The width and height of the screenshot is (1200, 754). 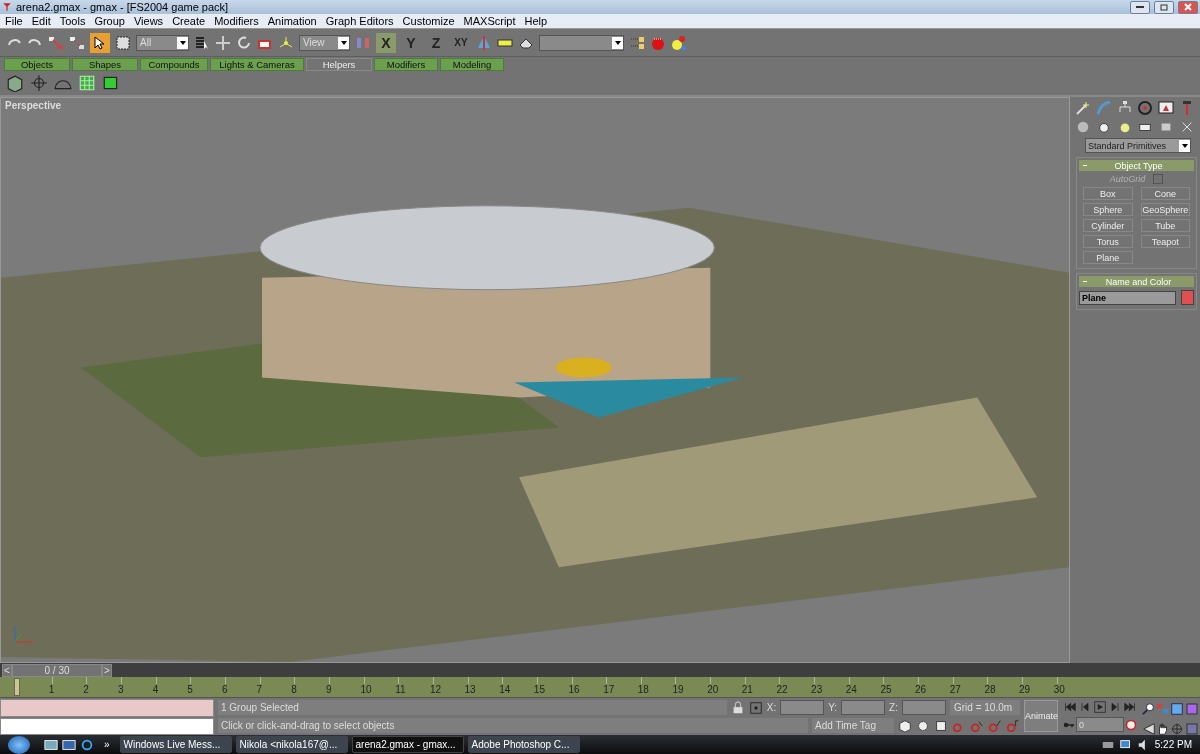 I want to click on primitive-button: Box, so click(x=1108, y=193).